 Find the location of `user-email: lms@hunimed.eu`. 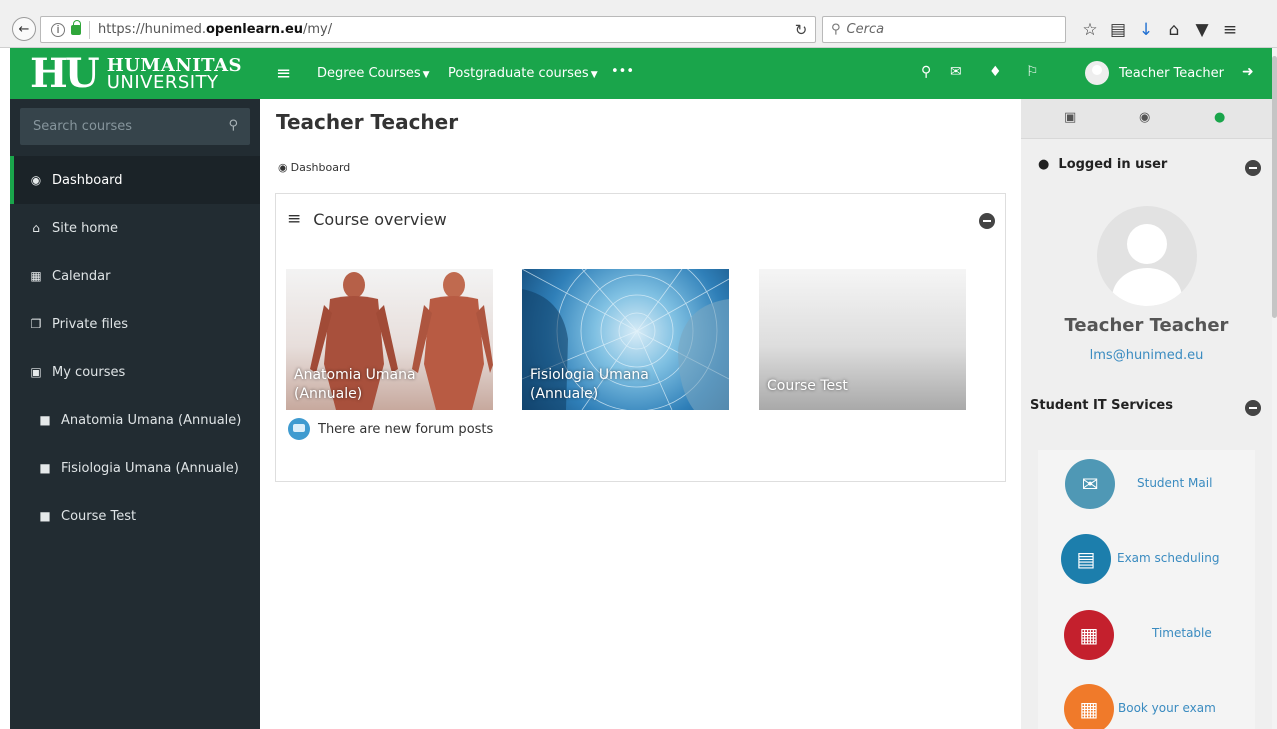

user-email: lms@hunimed.eu is located at coordinates (1146, 355).